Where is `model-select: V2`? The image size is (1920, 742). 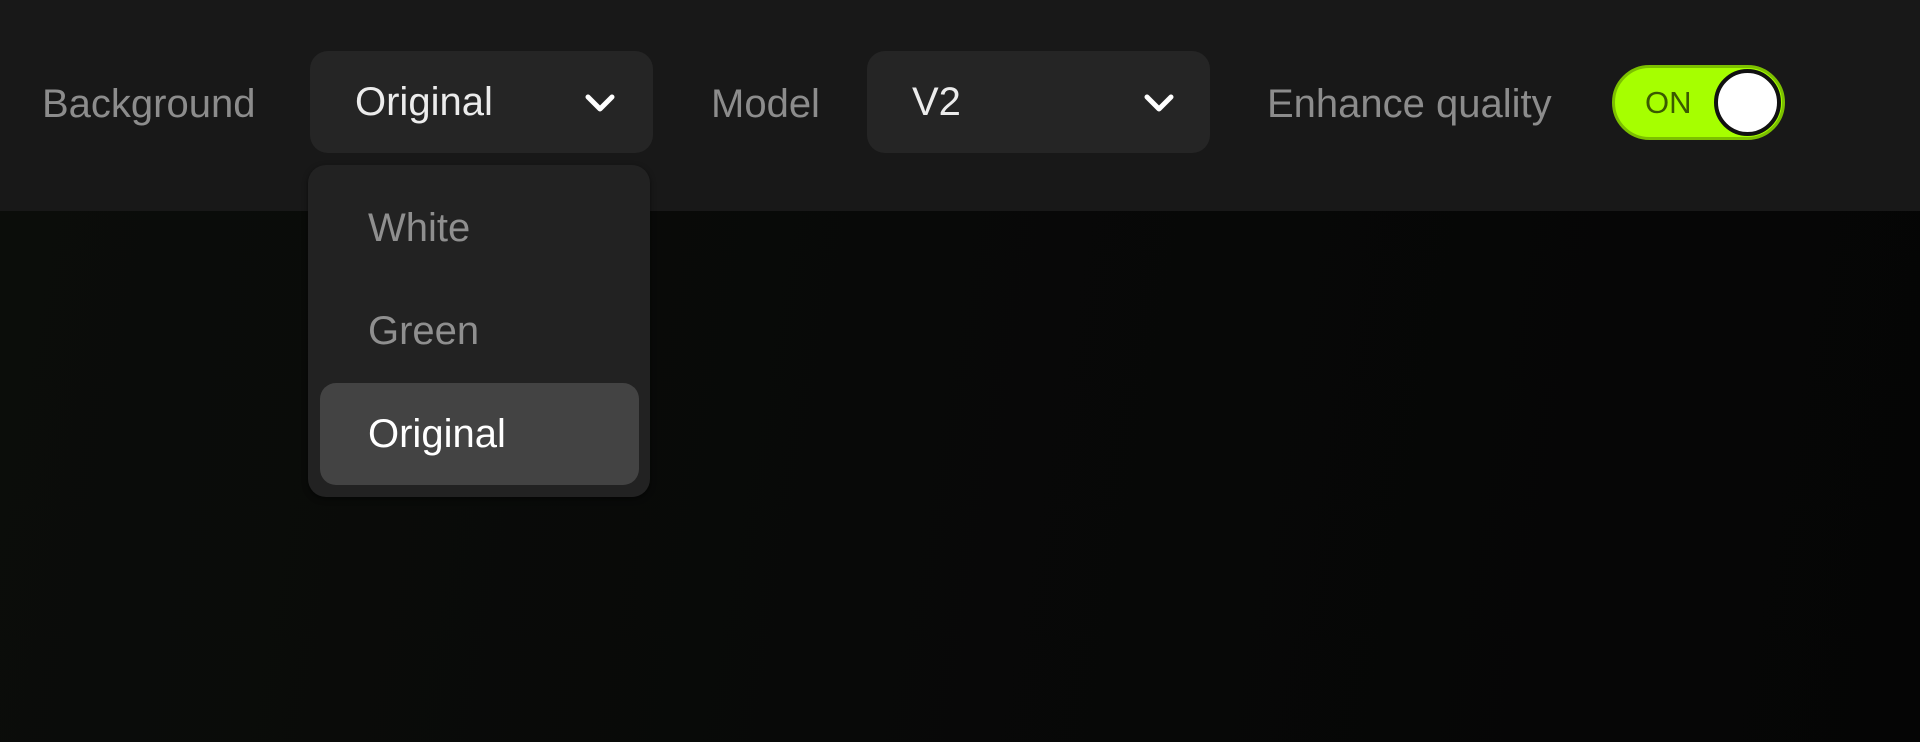
model-select: V2 is located at coordinates (1038, 102).